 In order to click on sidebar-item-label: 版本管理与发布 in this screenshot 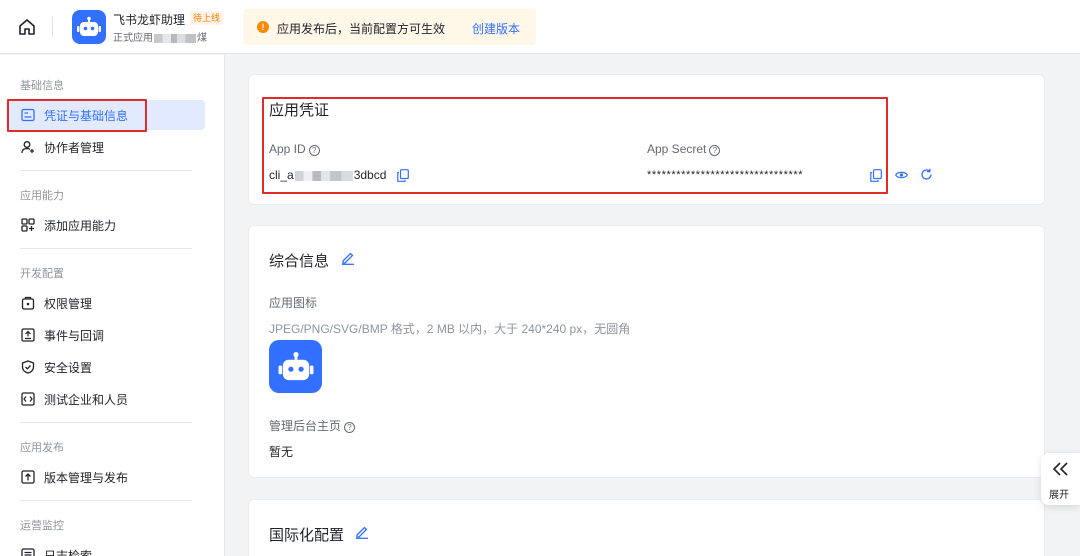, I will do `click(86, 477)`.